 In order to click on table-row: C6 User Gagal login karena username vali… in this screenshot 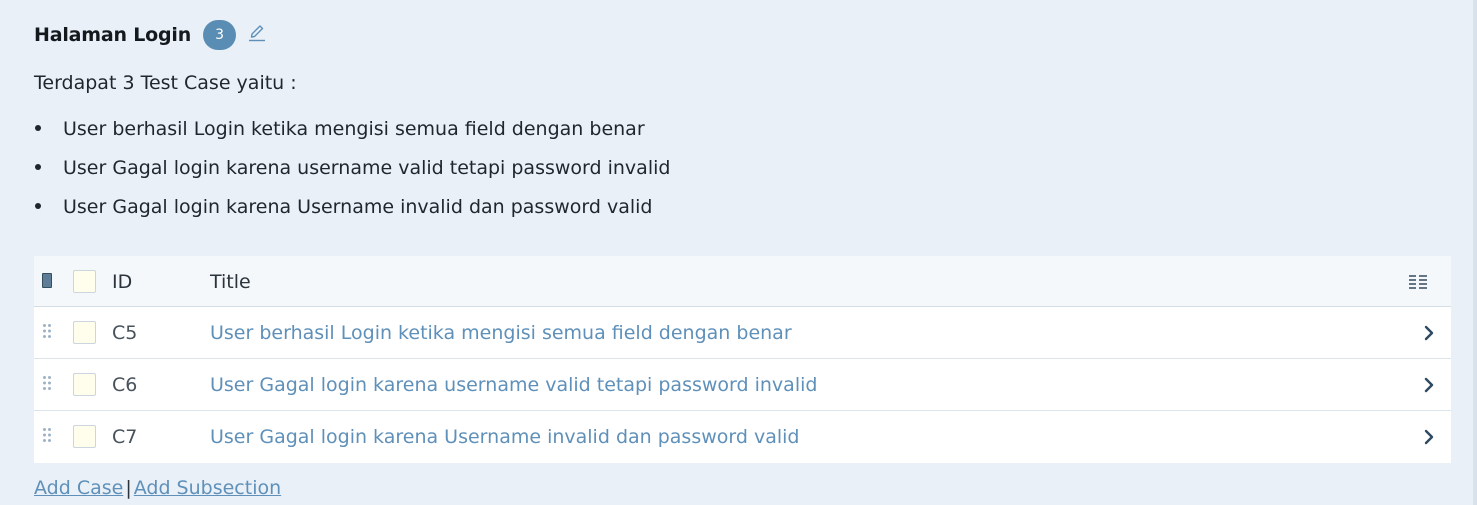, I will do `click(742, 385)`.